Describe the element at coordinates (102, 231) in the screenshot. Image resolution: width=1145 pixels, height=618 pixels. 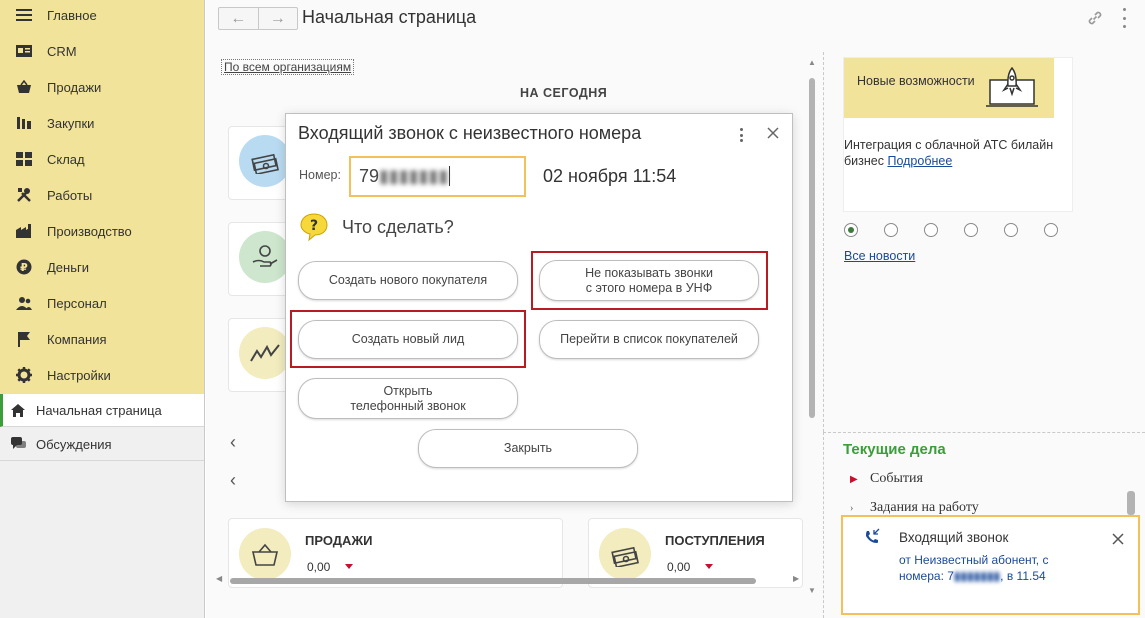
I see `sidebar-item-production: Производство` at that location.